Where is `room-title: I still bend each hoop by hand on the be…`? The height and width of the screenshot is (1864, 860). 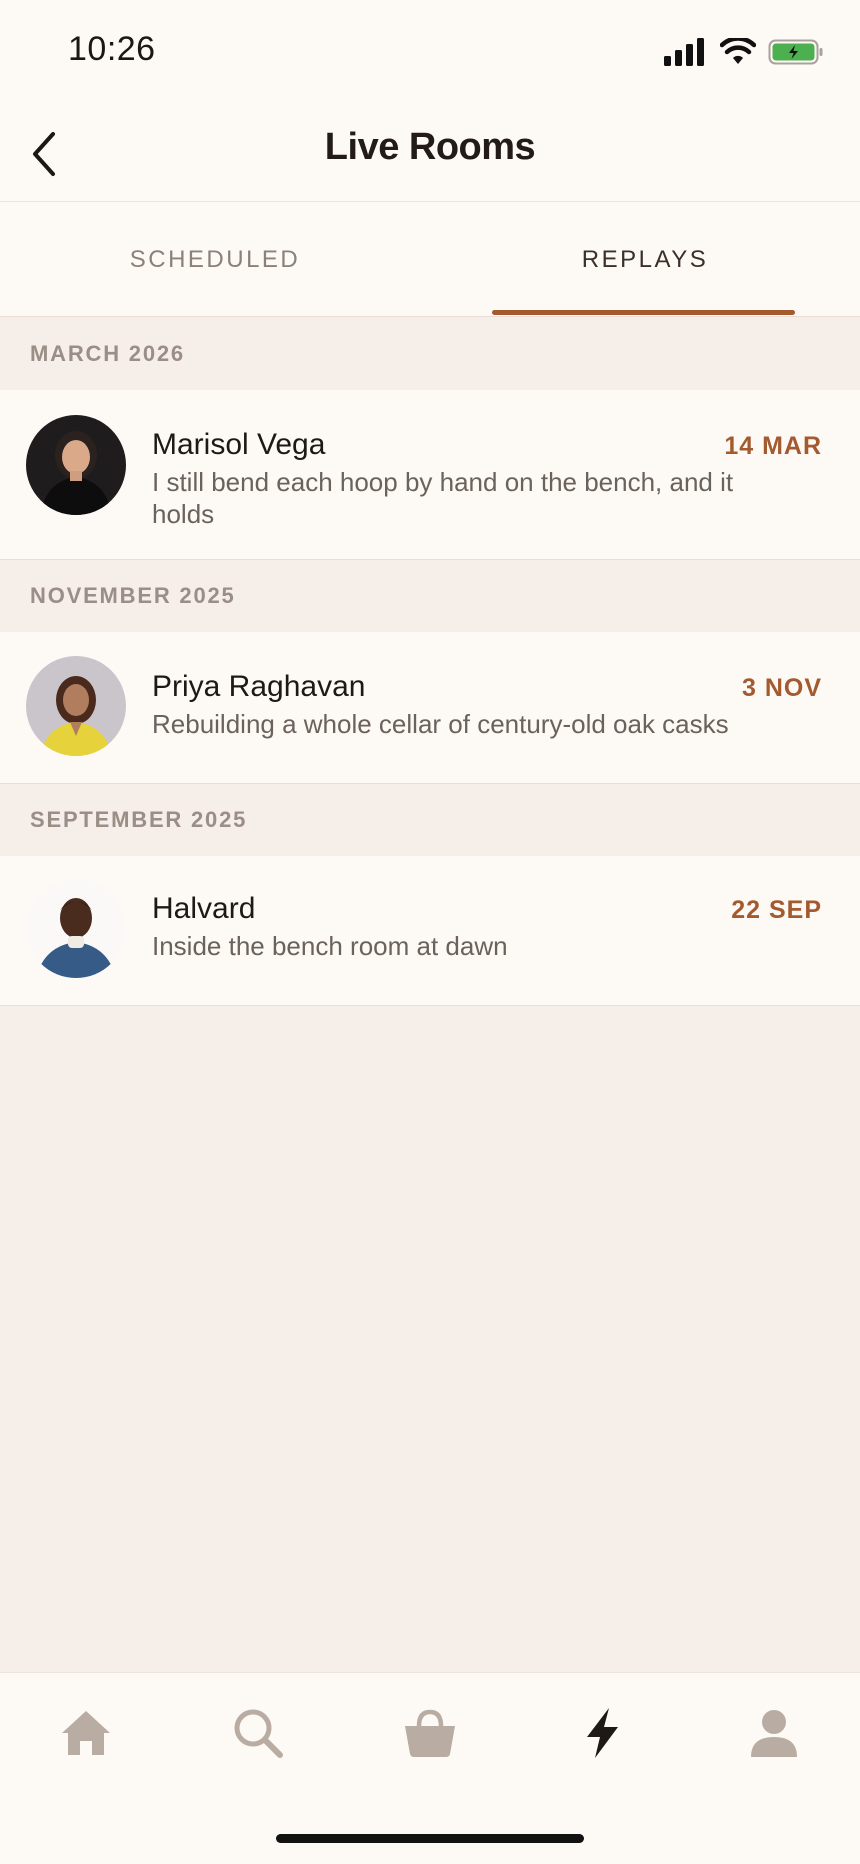 room-title: I still bend each hoop by hand on the be… is located at coordinates (443, 498).